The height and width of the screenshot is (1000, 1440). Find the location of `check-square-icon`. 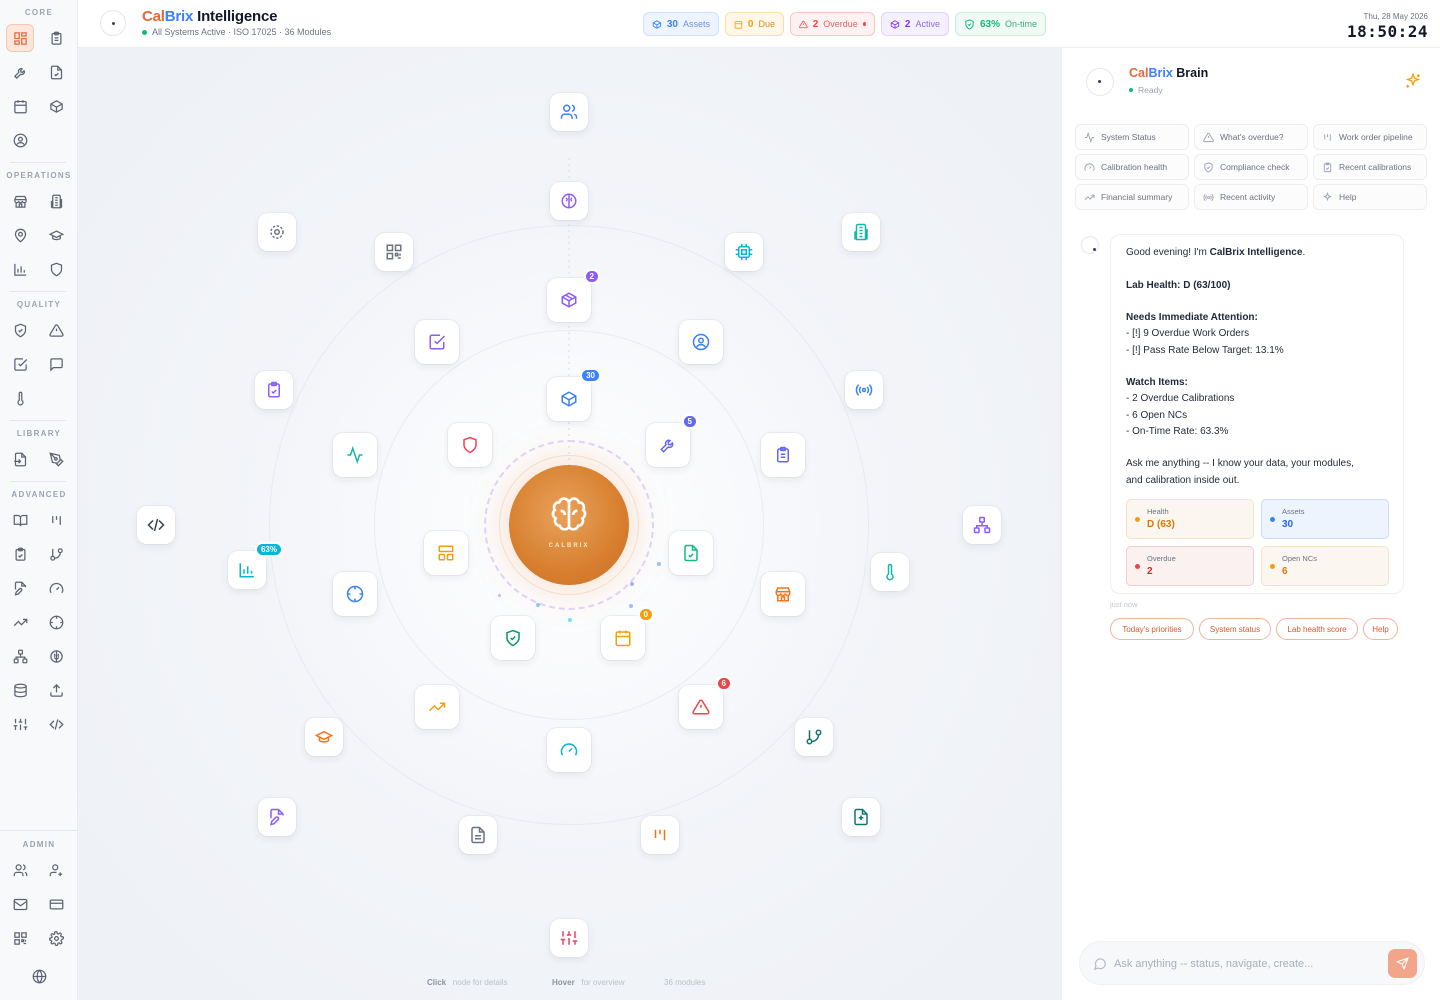

check-square-icon is located at coordinates (20, 364).